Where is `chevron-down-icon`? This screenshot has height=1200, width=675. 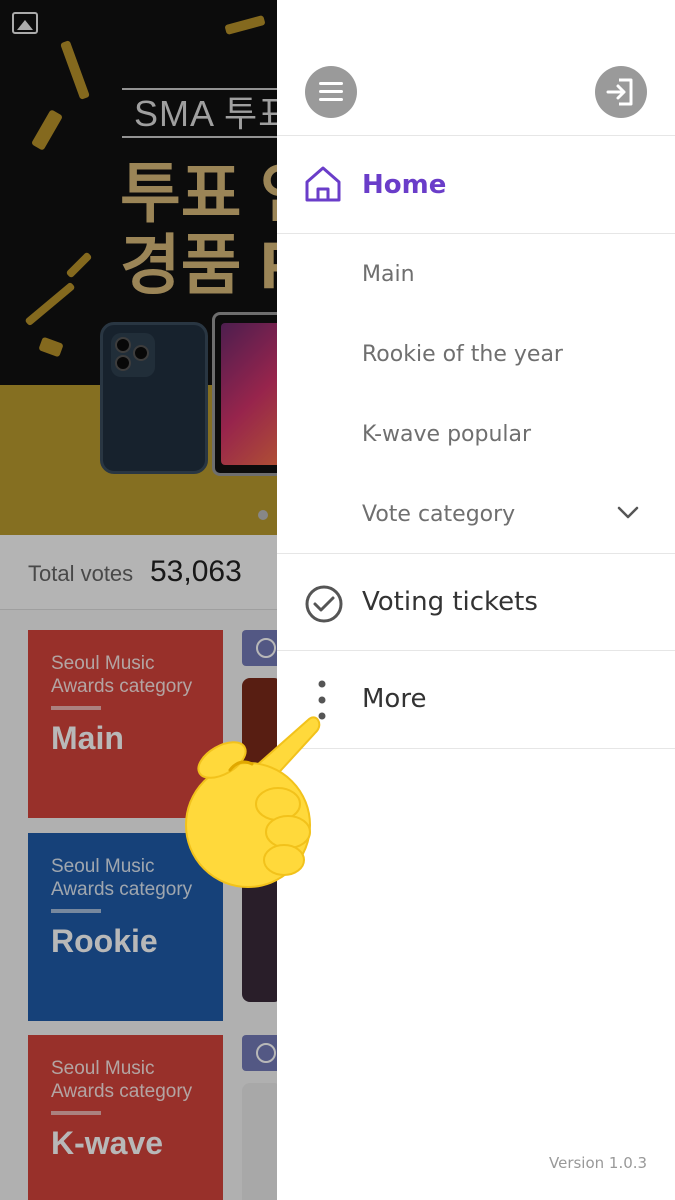
chevron-down-icon is located at coordinates (628, 513).